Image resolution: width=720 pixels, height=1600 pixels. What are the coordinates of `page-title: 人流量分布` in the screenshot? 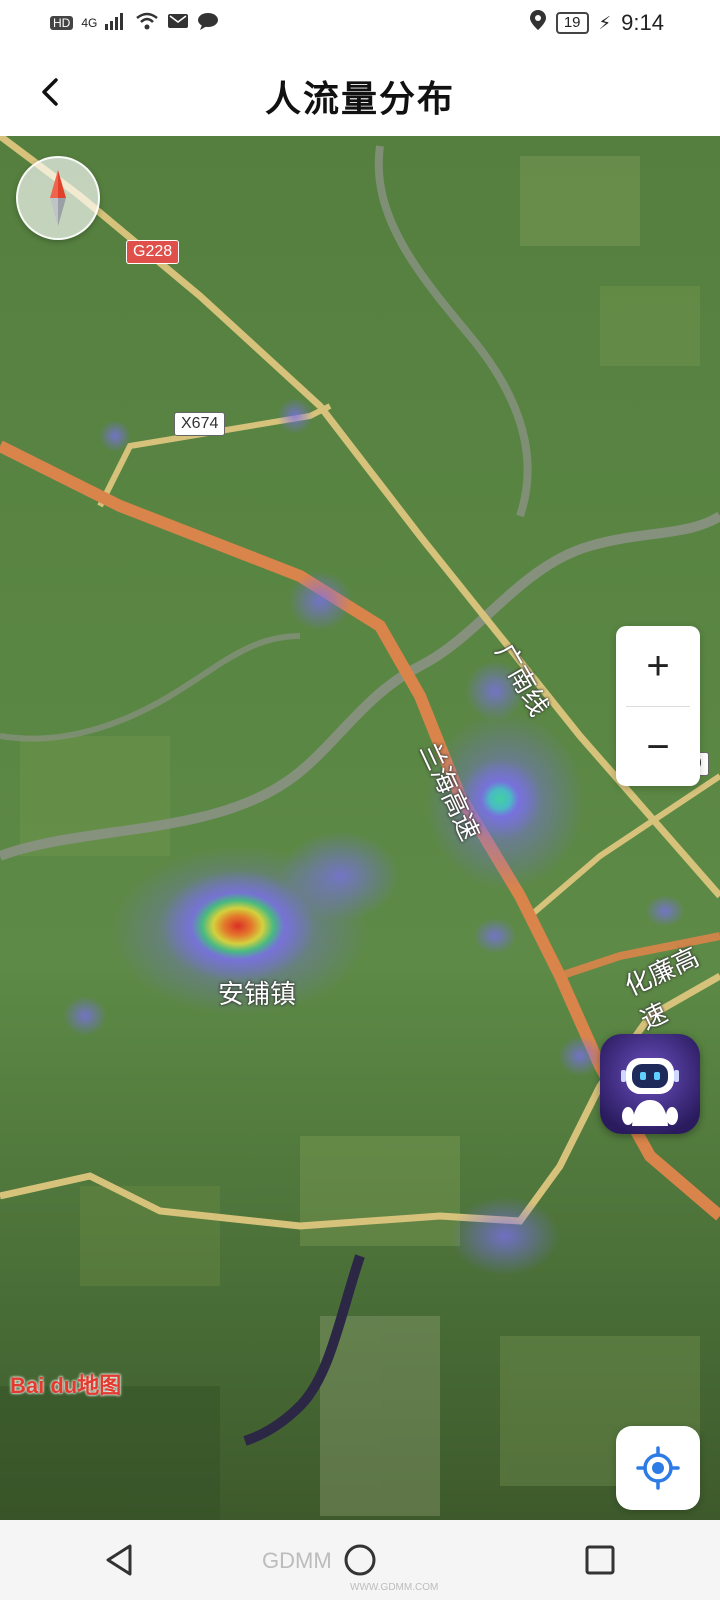 It's located at (359, 98).